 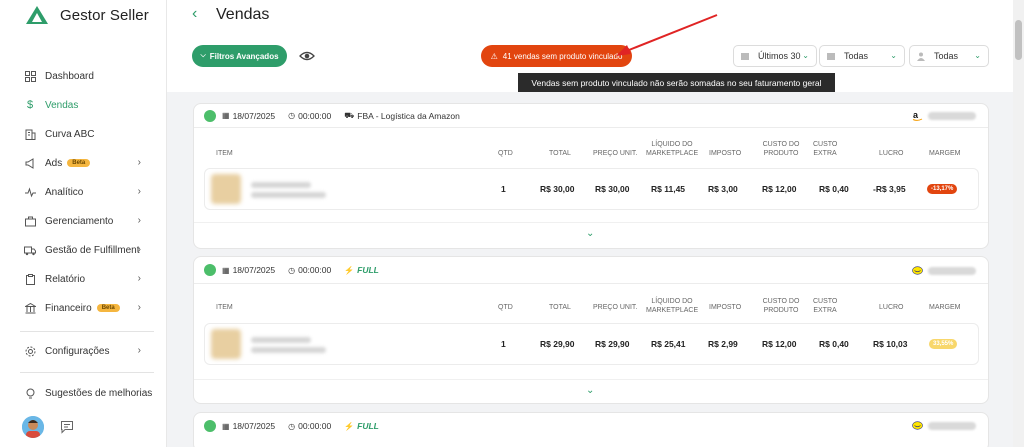 I want to click on order-time: ◷ 00:00:00, so click(x=310, y=270).